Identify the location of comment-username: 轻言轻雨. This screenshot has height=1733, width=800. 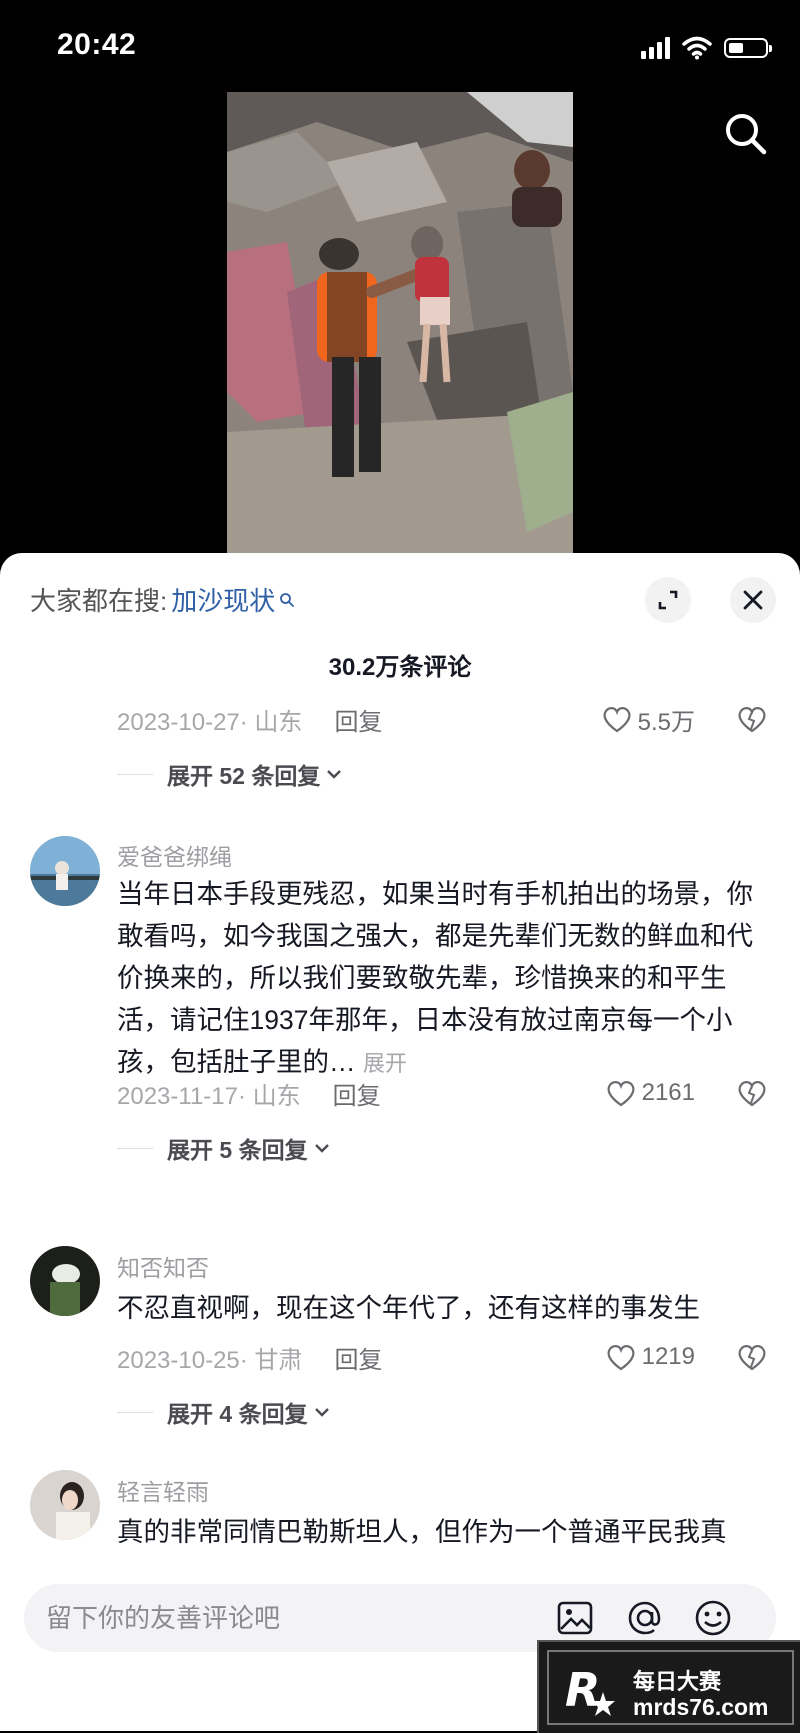
(163, 1490).